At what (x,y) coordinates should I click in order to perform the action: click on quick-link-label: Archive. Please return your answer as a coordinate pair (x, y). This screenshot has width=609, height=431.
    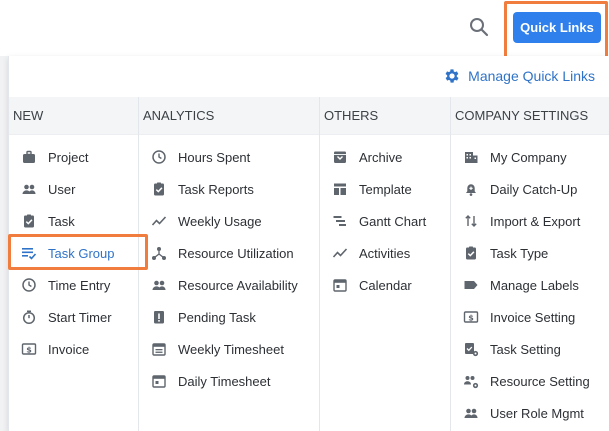
    Looking at the image, I should click on (381, 157).